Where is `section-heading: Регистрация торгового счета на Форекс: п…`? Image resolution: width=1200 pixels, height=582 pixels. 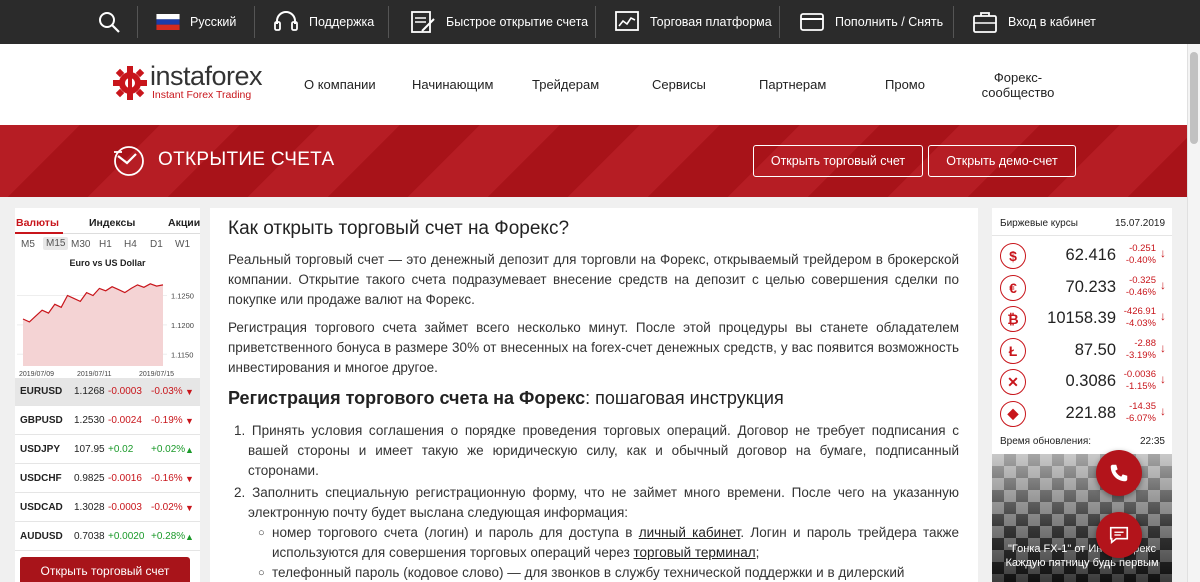
section-heading: Регистрация торгового счета на Форекс: п… is located at coordinates (506, 398).